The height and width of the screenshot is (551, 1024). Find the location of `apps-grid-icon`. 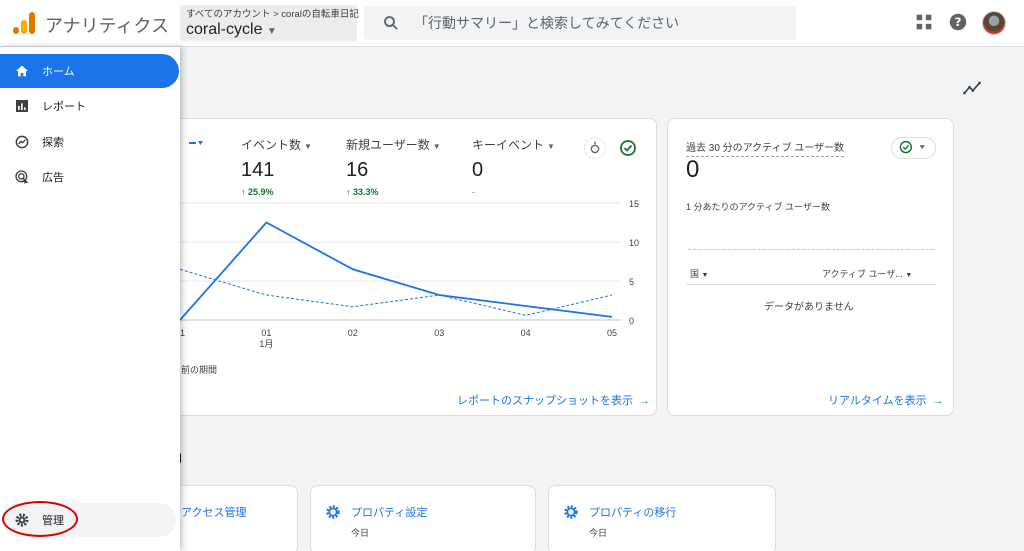

apps-grid-icon is located at coordinates (924, 22).